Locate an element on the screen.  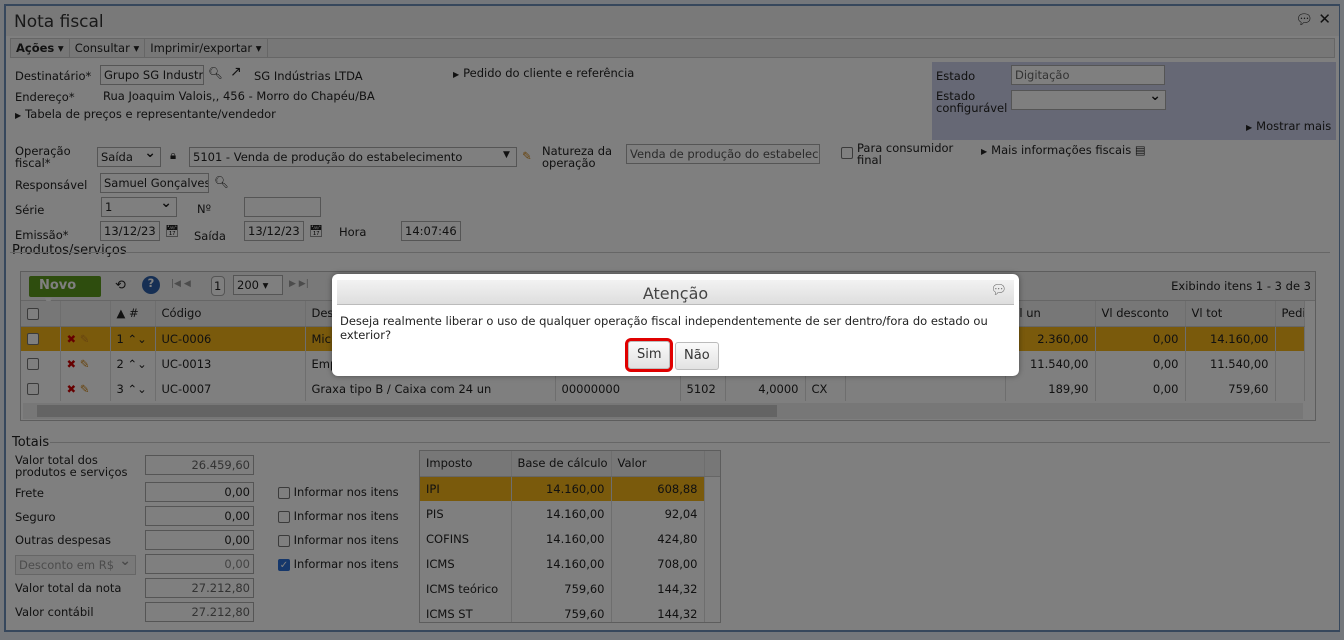
yes-button: Sim is located at coordinates (649, 355).